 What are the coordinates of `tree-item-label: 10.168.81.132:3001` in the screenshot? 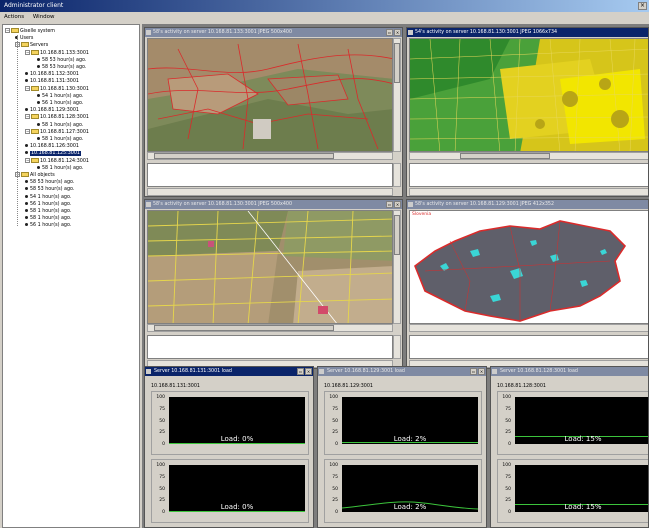 It's located at (54, 75).